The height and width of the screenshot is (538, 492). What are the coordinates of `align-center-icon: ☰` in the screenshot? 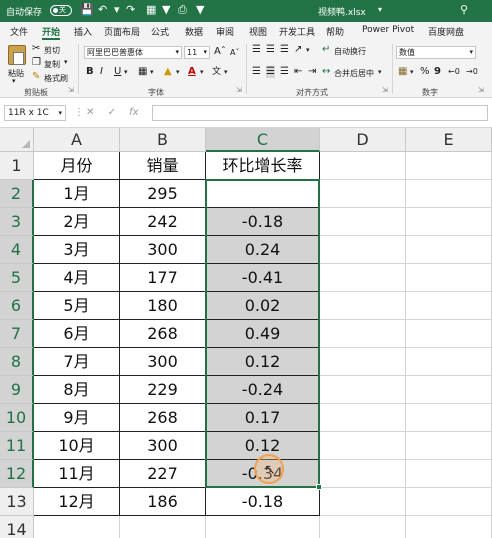 It's located at (270, 72).